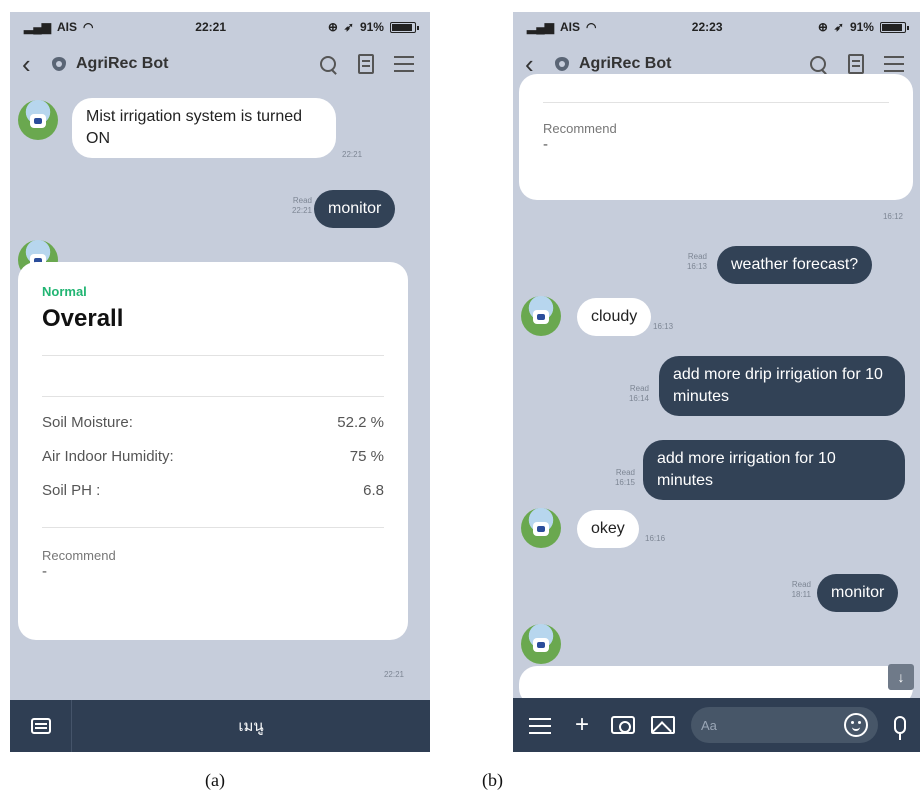  I want to click on status-label: Normal, so click(64, 291).